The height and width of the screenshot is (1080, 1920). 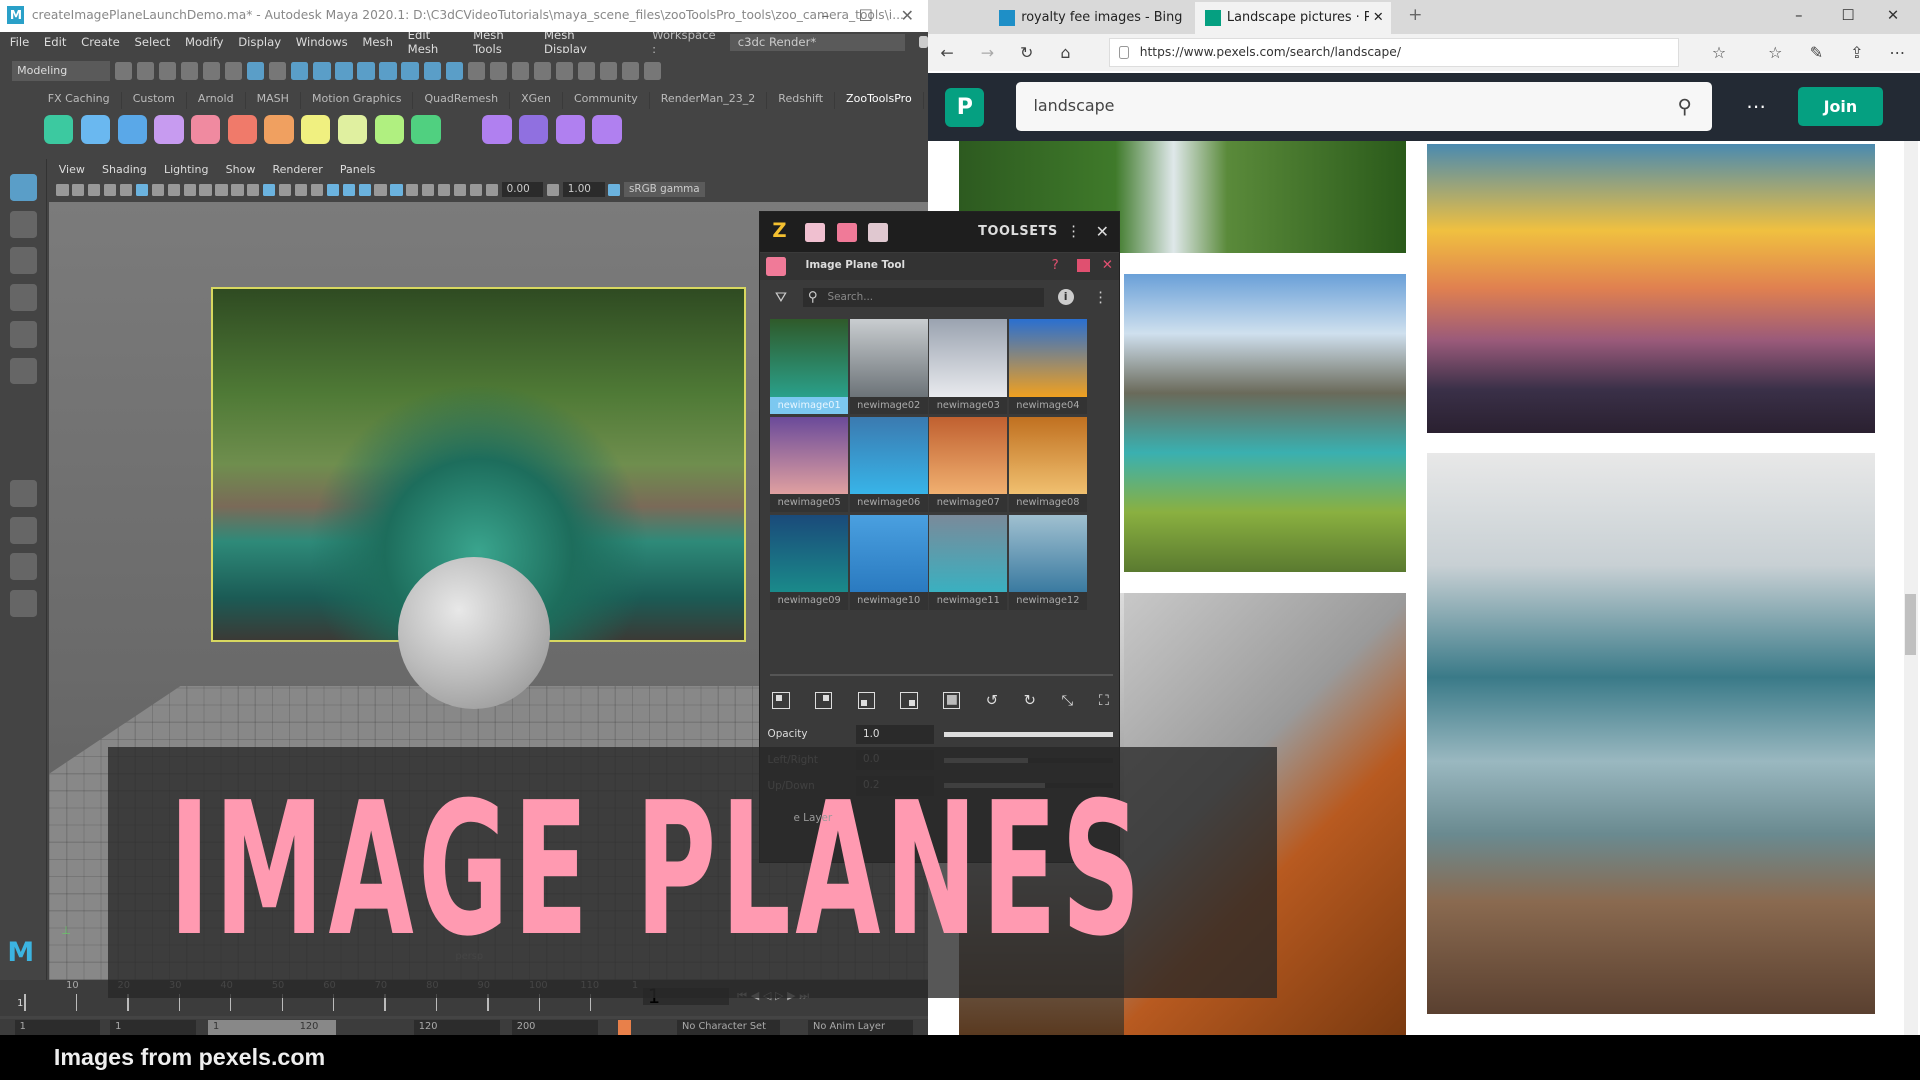 What do you see at coordinates (23, 334) in the screenshot?
I see `rotate-tool-icon` at bounding box center [23, 334].